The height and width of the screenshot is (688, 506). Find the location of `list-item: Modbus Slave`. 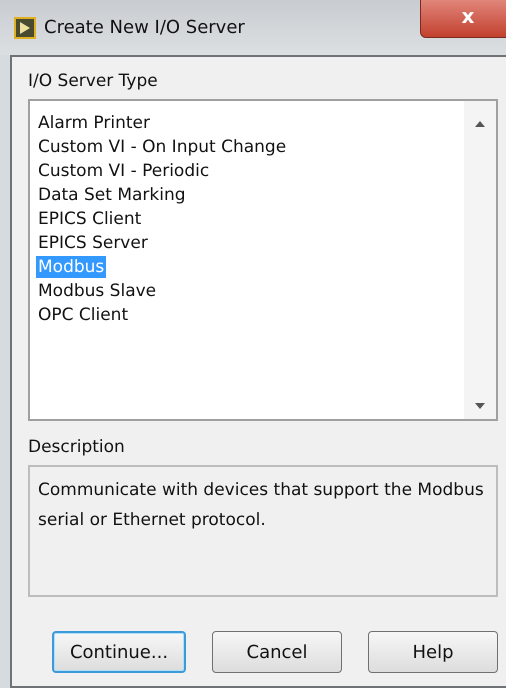

list-item: Modbus Slave is located at coordinates (97, 291).